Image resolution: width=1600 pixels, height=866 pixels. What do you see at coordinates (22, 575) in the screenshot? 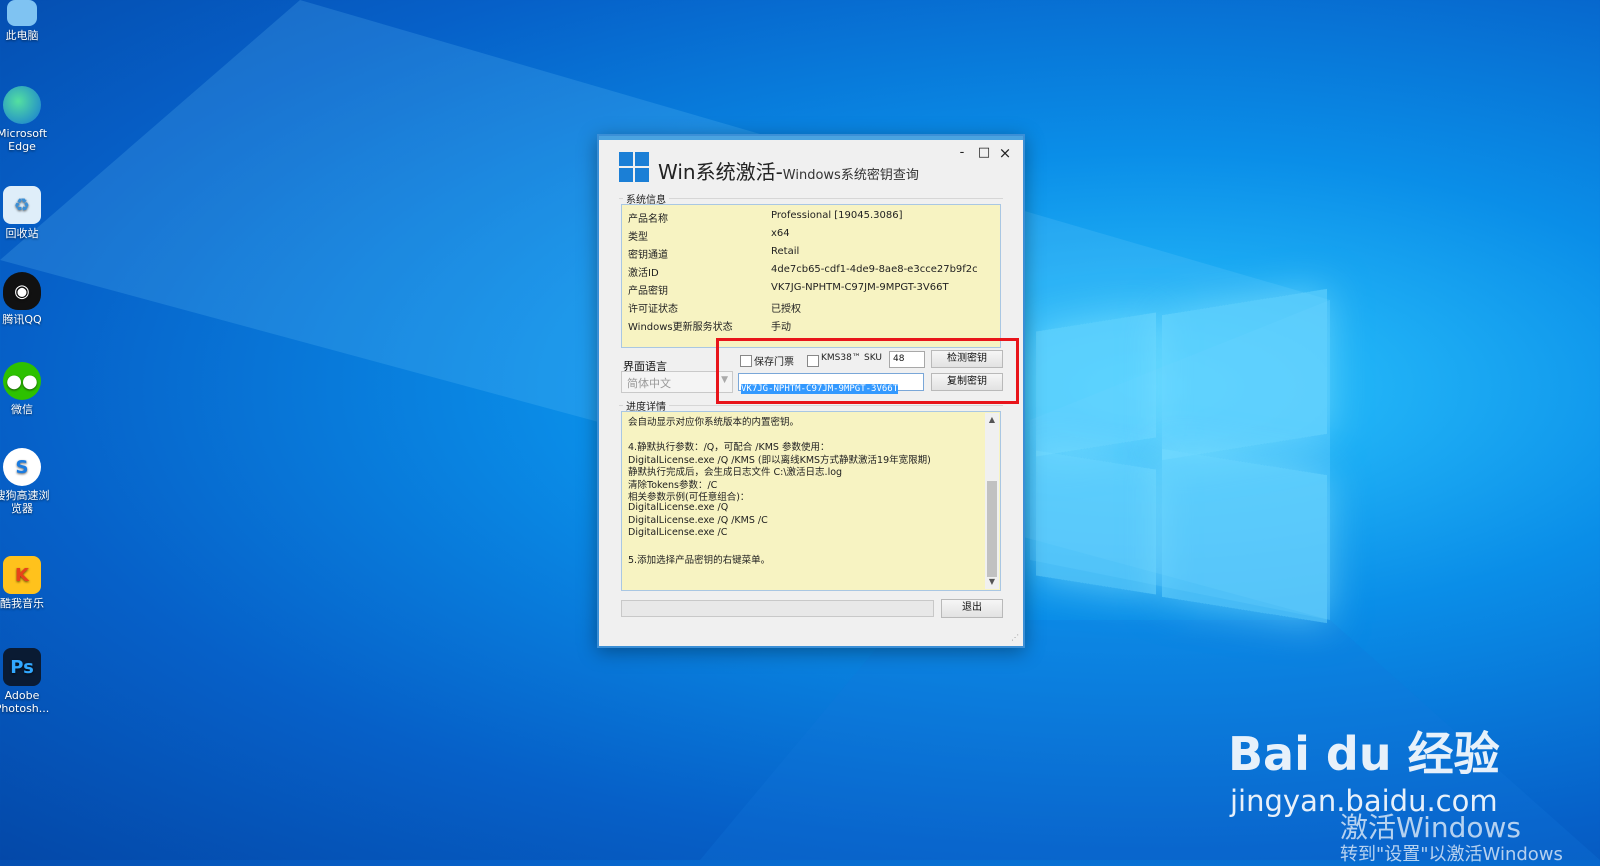
I see `kuwo-music-icon: K` at bounding box center [22, 575].